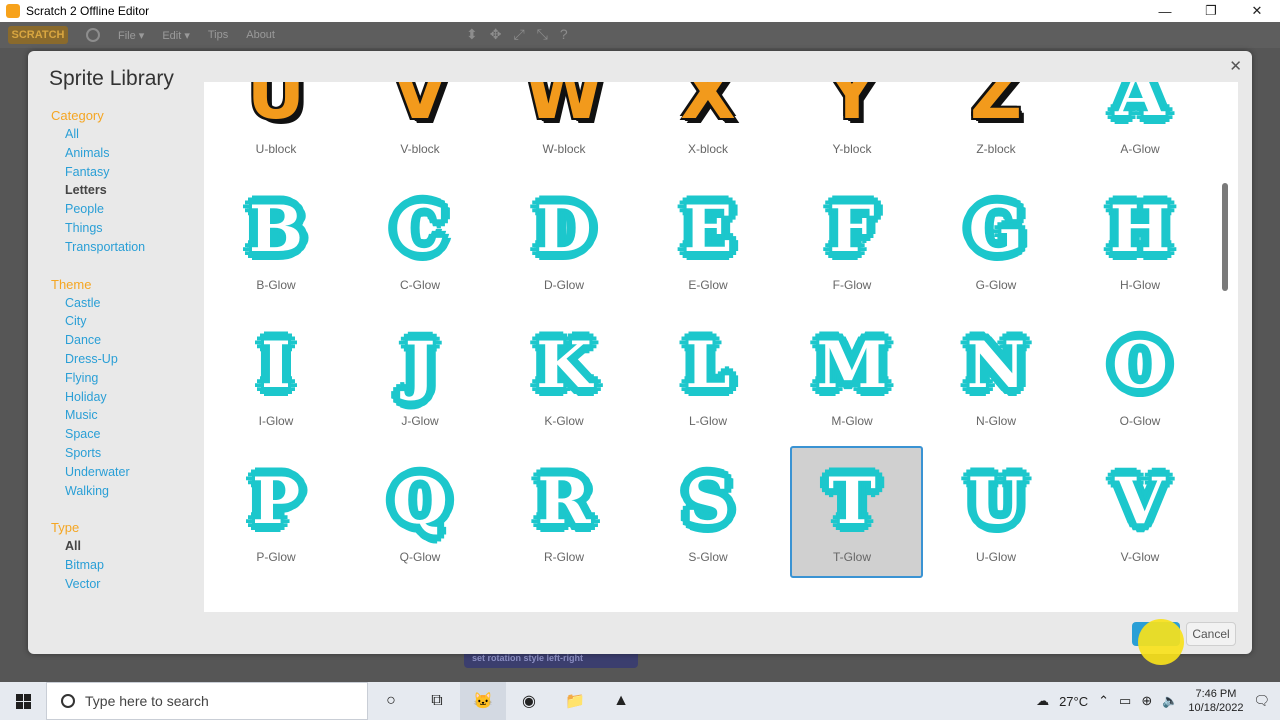  I want to click on grow-tool-icon: ⤢, so click(518, 34).